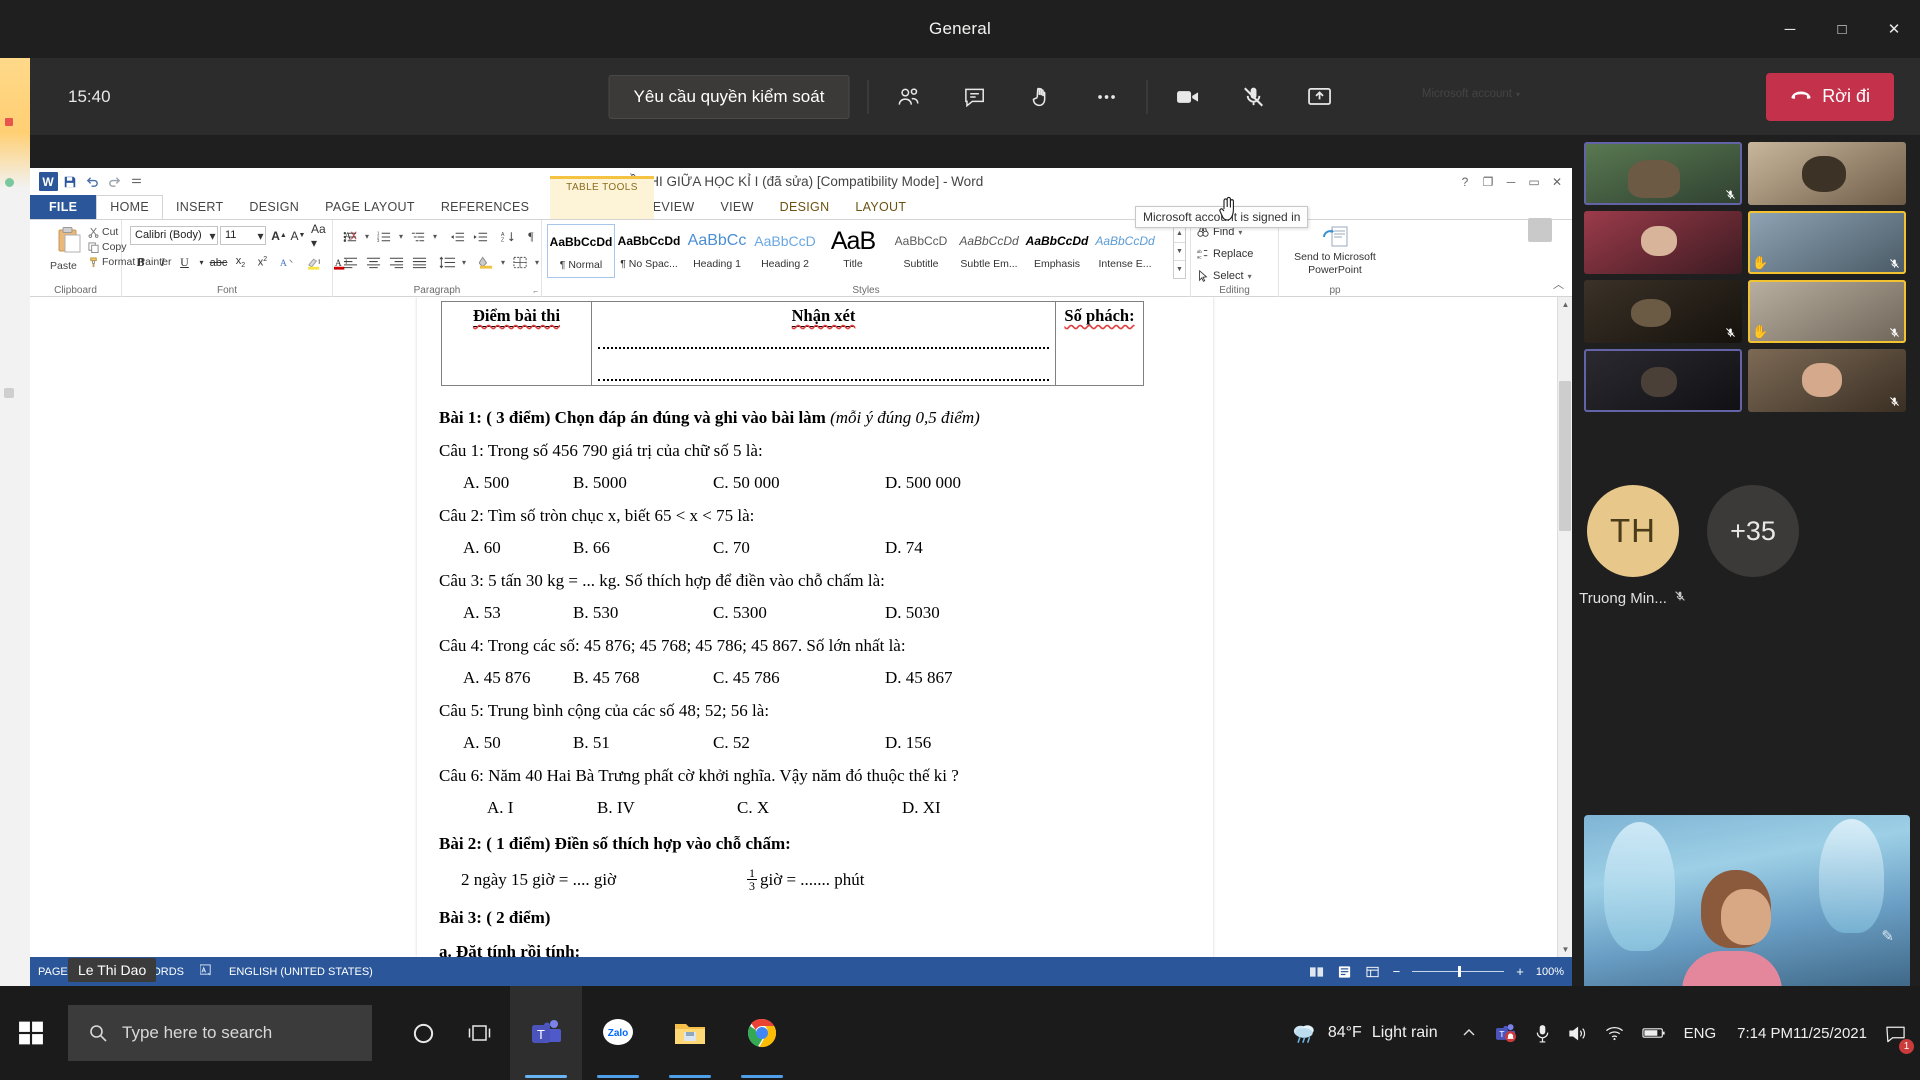  Describe the element at coordinates (1345, 972) in the screenshot. I see `print-layout-icon` at that location.